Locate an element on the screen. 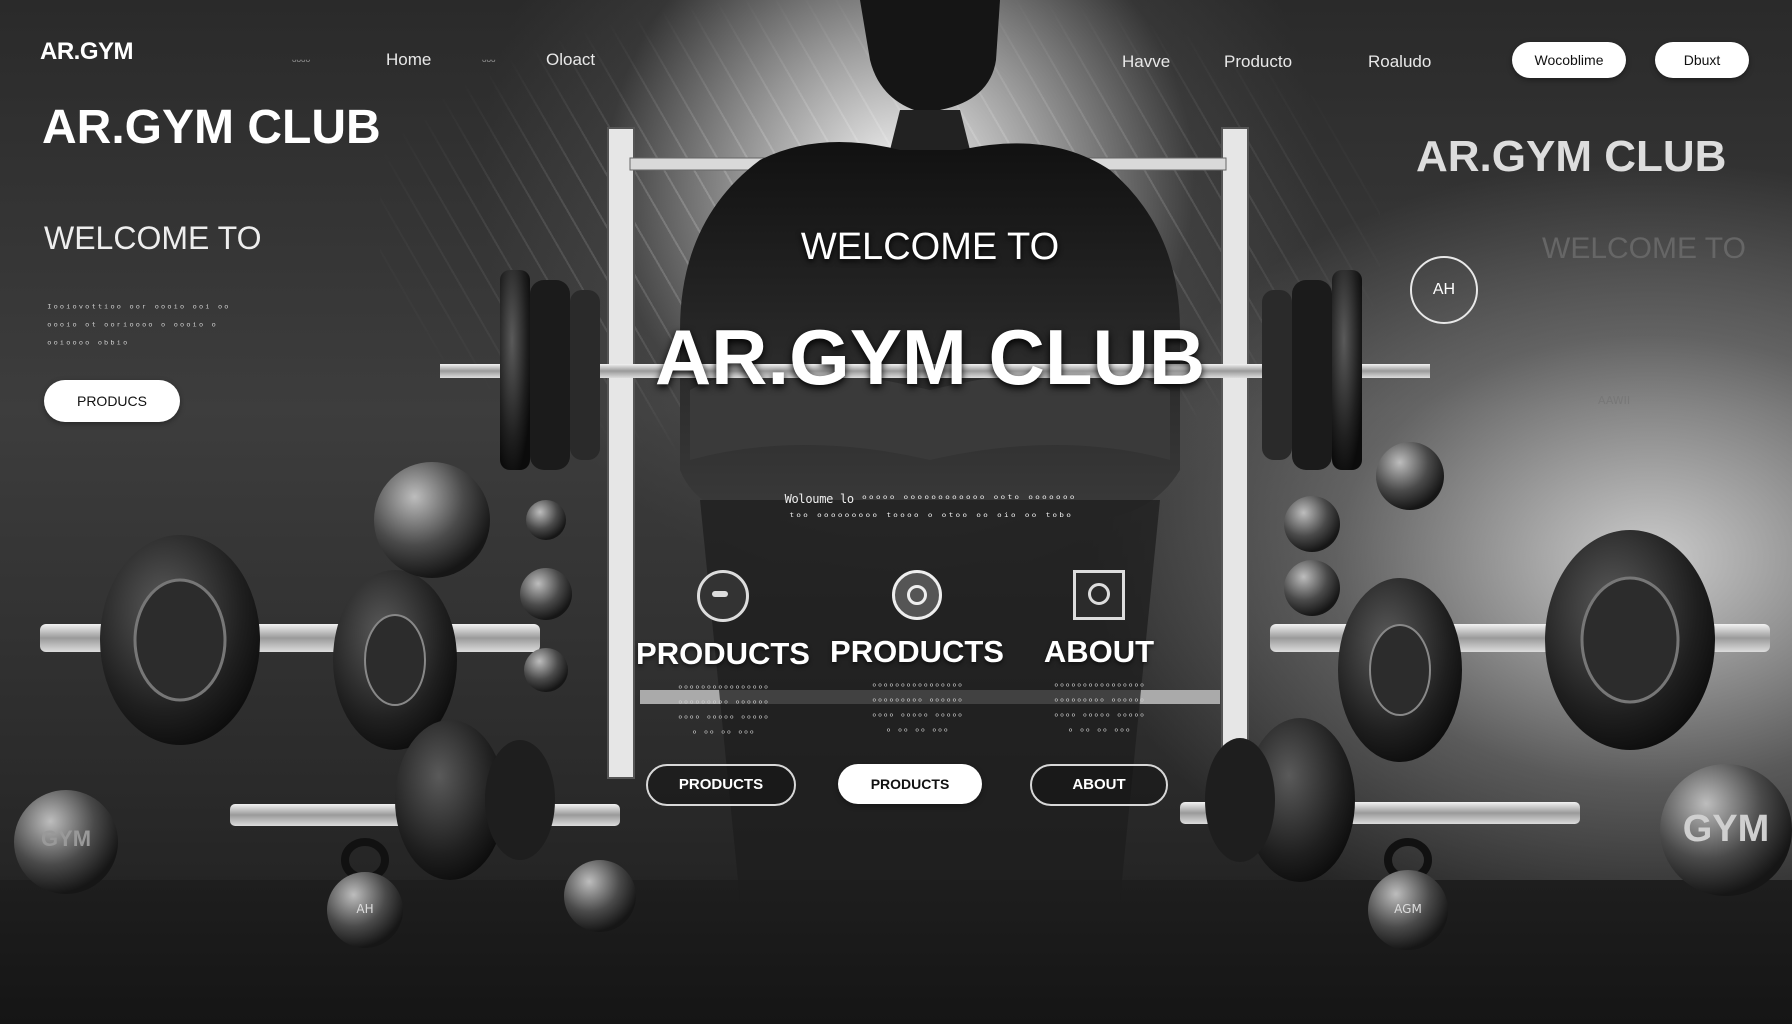  nav-link-home: Home is located at coordinates (408, 60).